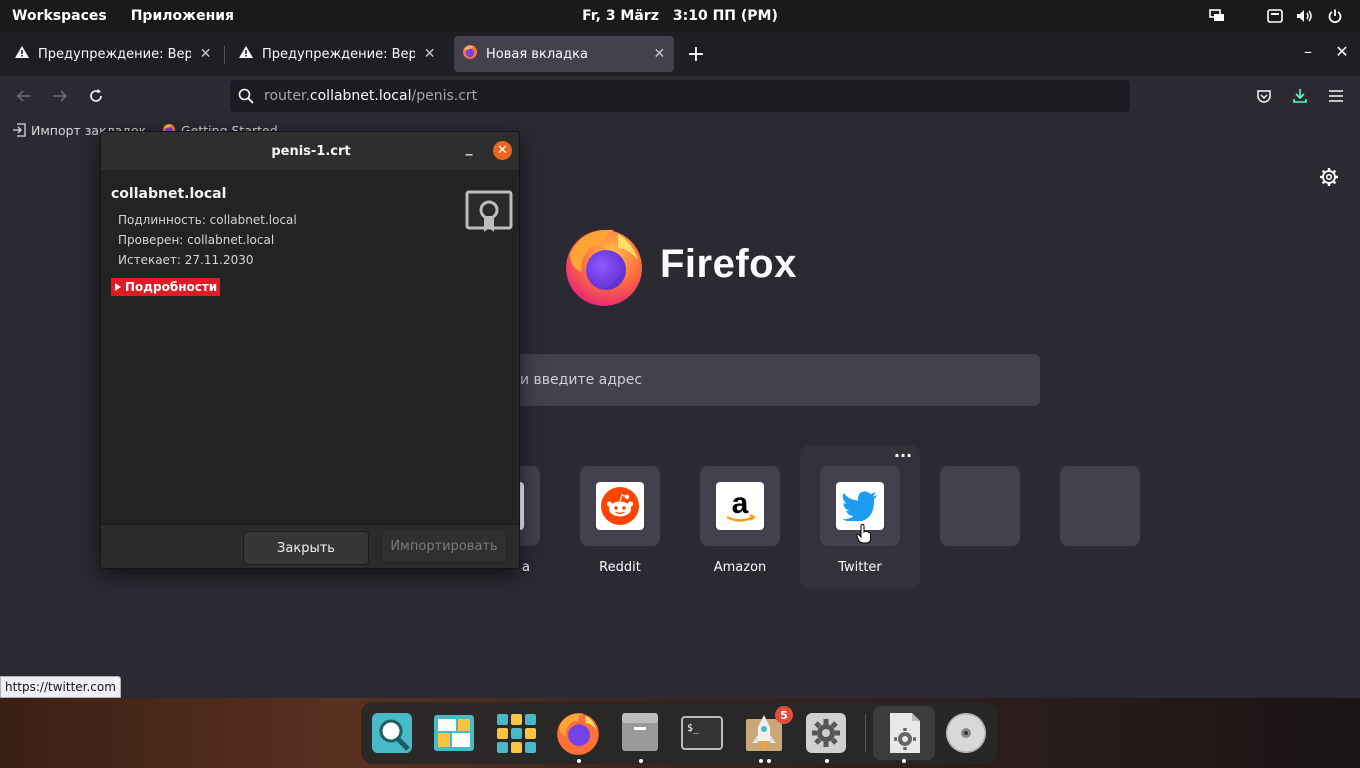  I want to click on terminal-icon: $_, so click(702, 733).